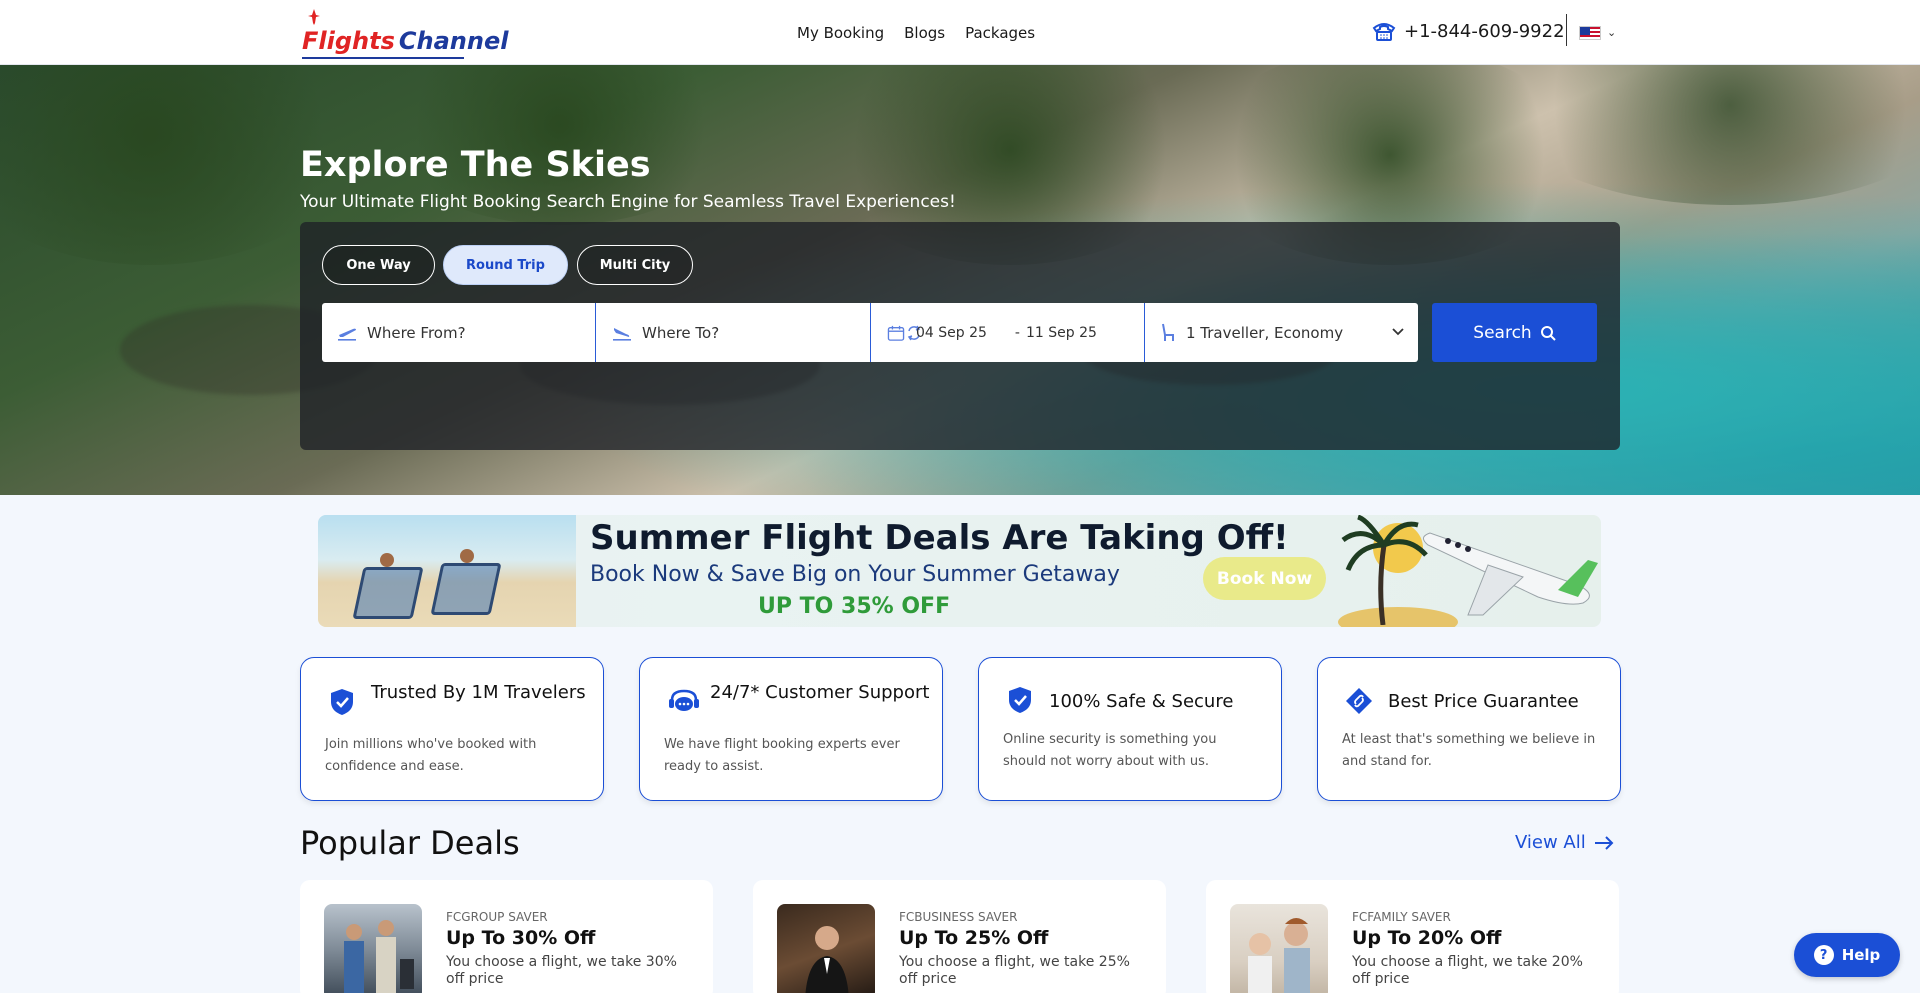 This screenshot has height=993, width=1920. What do you see at coordinates (1502, 332) in the screenshot?
I see `search-button-label: Search` at bounding box center [1502, 332].